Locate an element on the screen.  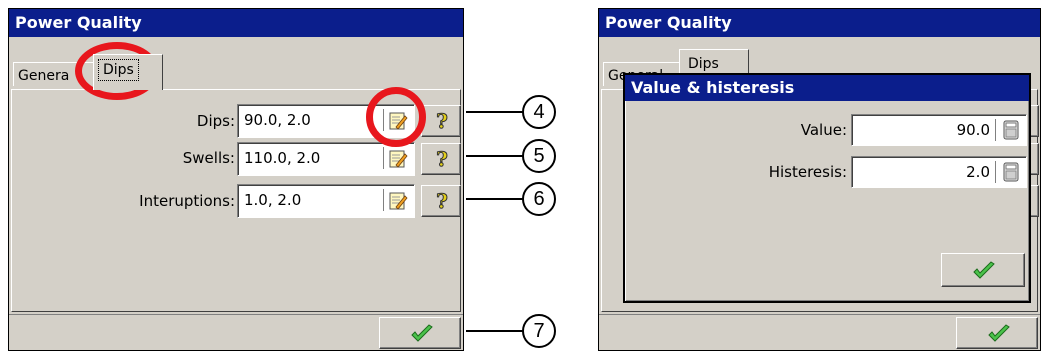
swells-label: Swells: is located at coordinates (208, 158).